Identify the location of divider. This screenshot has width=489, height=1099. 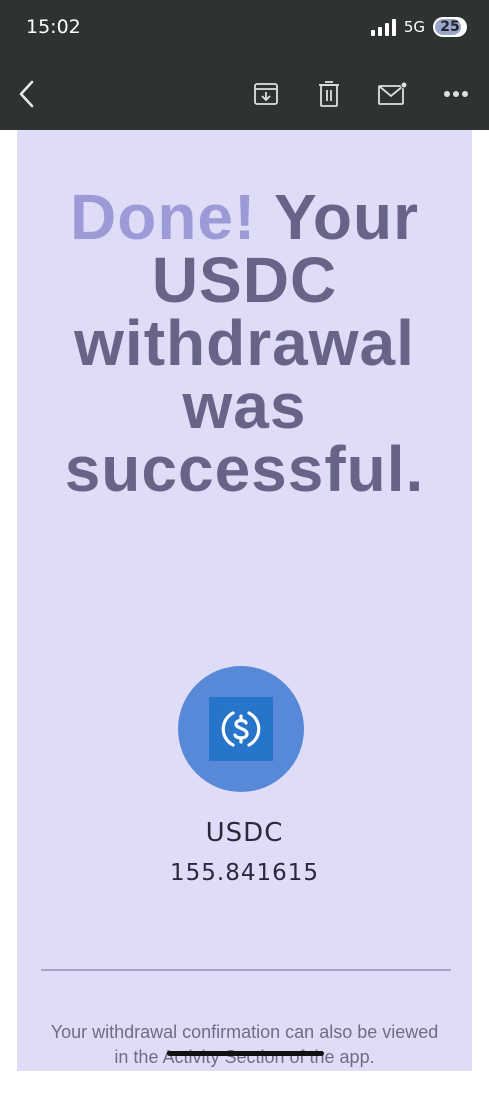
(246, 970).